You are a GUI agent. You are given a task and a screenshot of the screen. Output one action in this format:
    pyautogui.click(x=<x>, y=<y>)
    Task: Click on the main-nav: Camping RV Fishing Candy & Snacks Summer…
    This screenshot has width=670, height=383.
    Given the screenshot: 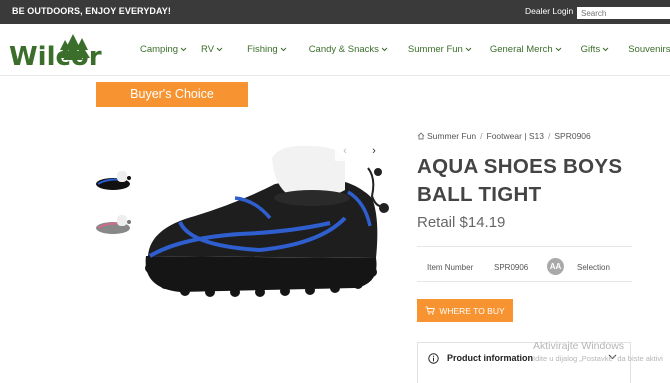 What is the action you would take?
    pyautogui.click(x=405, y=49)
    